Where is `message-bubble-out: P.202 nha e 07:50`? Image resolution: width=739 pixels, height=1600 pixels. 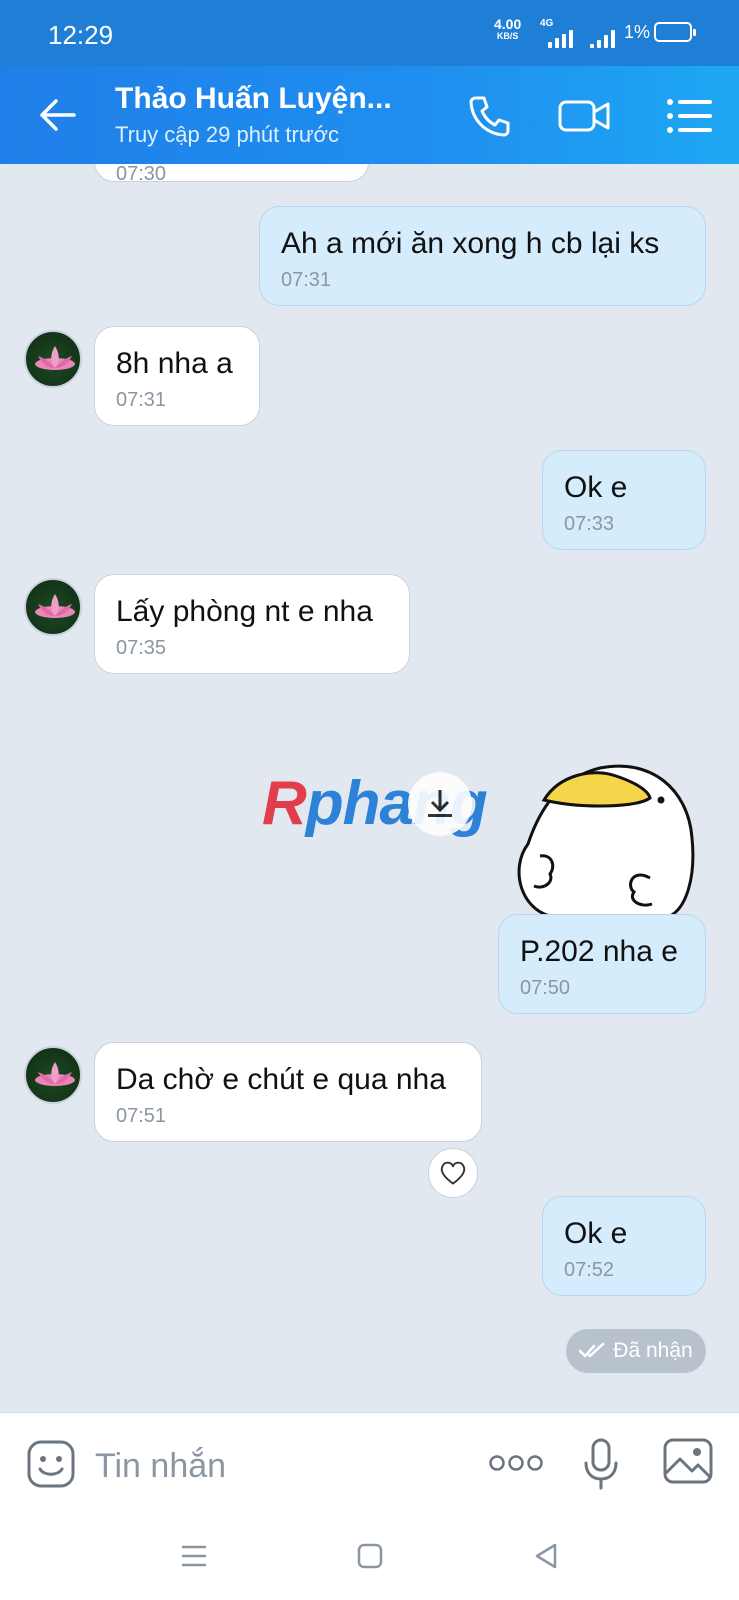 message-bubble-out: P.202 nha e 07:50 is located at coordinates (602, 964).